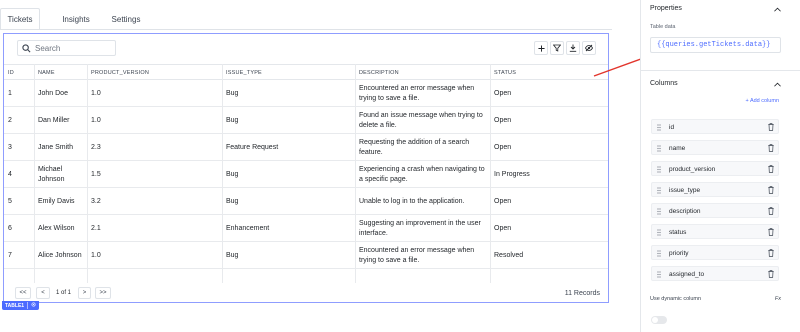  I want to click on search-icon, so click(26, 47).